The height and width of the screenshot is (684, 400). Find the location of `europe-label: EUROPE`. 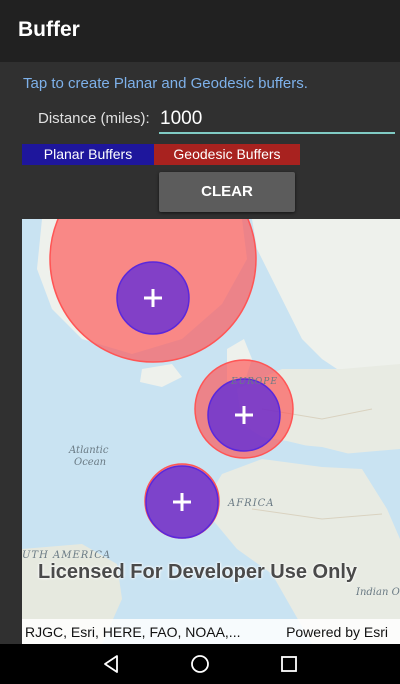

europe-label: EUROPE is located at coordinates (254, 382).